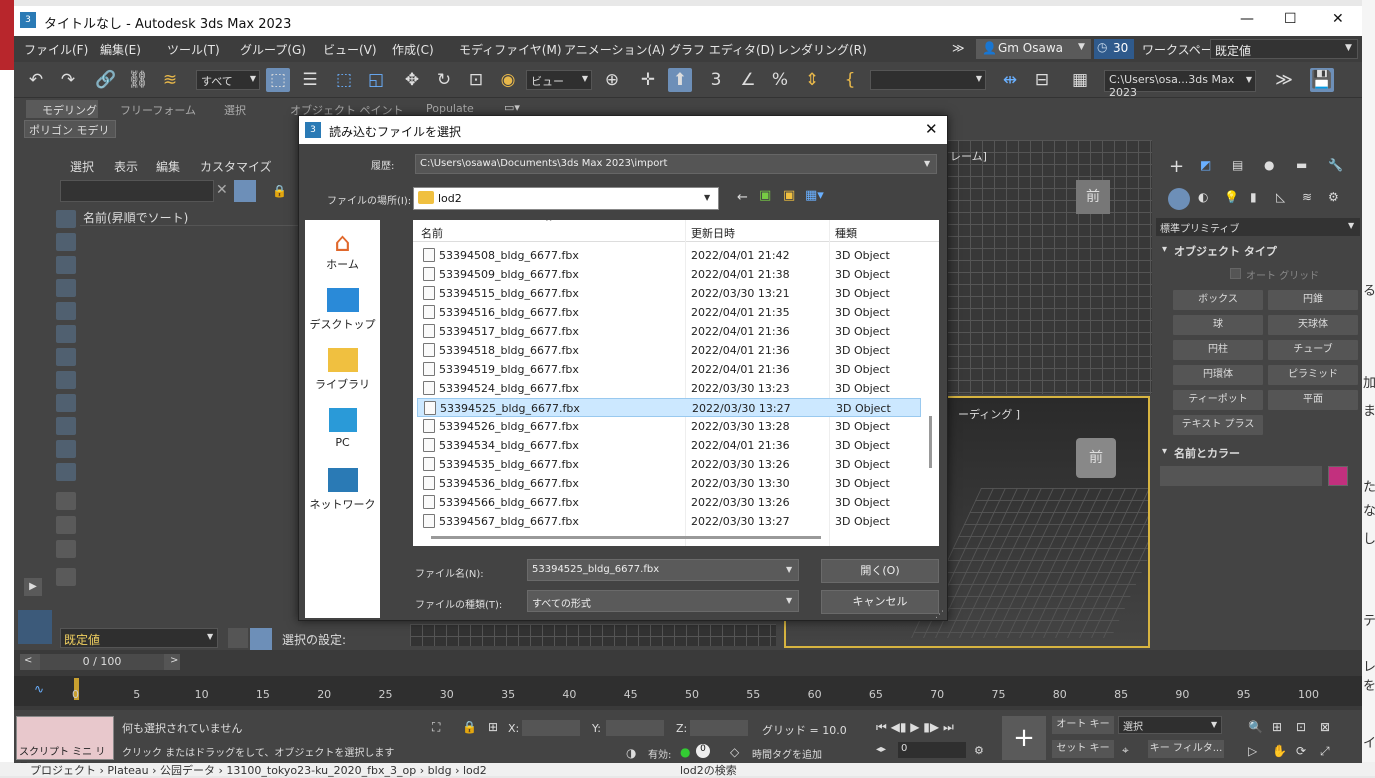 The image size is (1375, 778). What do you see at coordinates (412, 80) in the screenshot?
I see `move-icon: ✥` at bounding box center [412, 80].